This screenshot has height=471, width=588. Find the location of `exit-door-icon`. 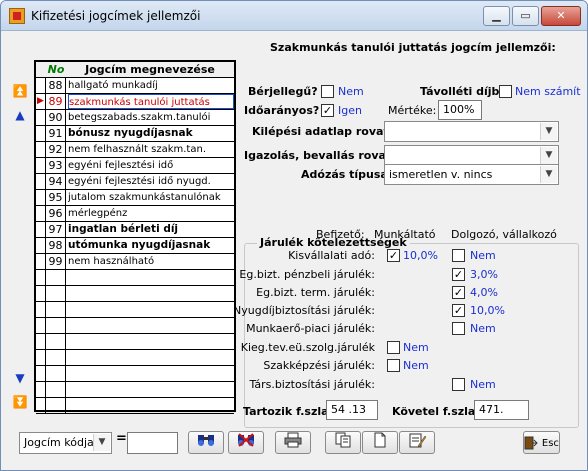

exit-door-icon is located at coordinates (531, 442).